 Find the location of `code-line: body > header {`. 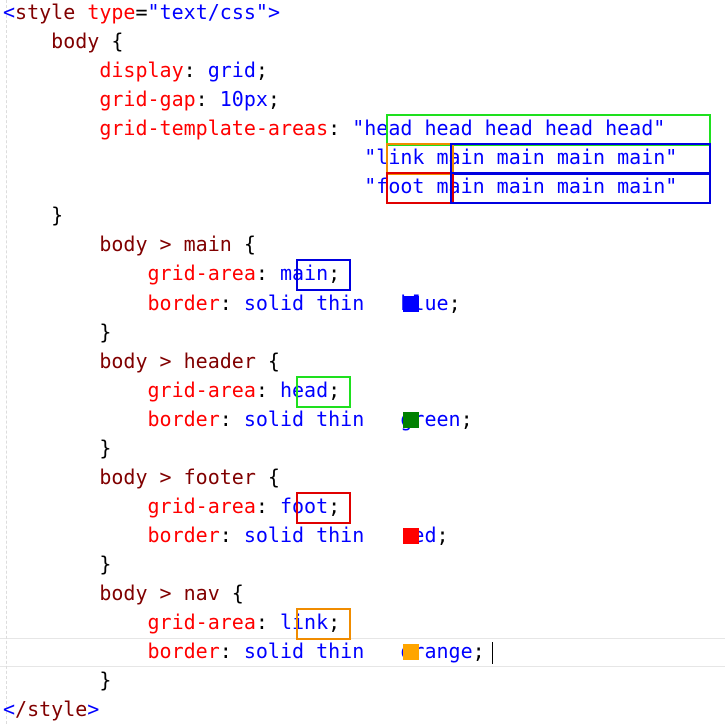

code-line: body > header { is located at coordinates (141, 361).